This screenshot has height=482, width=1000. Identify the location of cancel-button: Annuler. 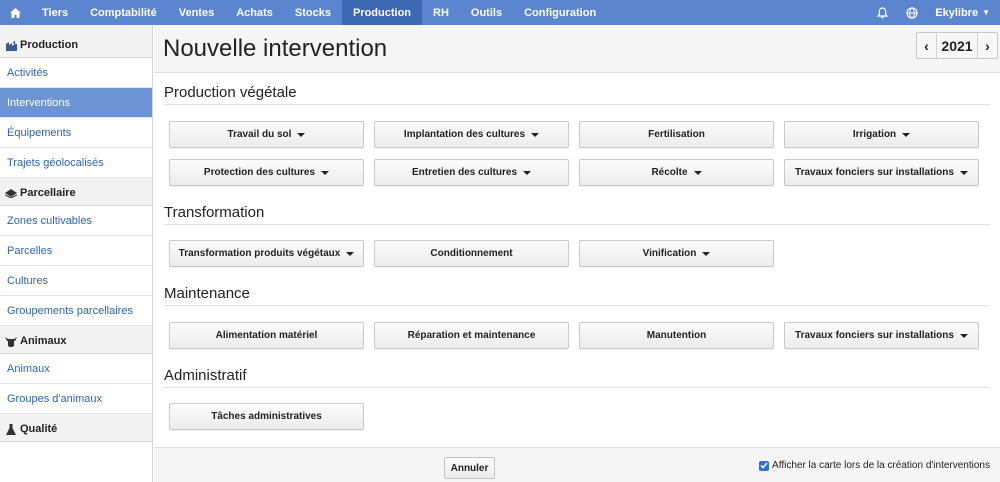
(469, 468).